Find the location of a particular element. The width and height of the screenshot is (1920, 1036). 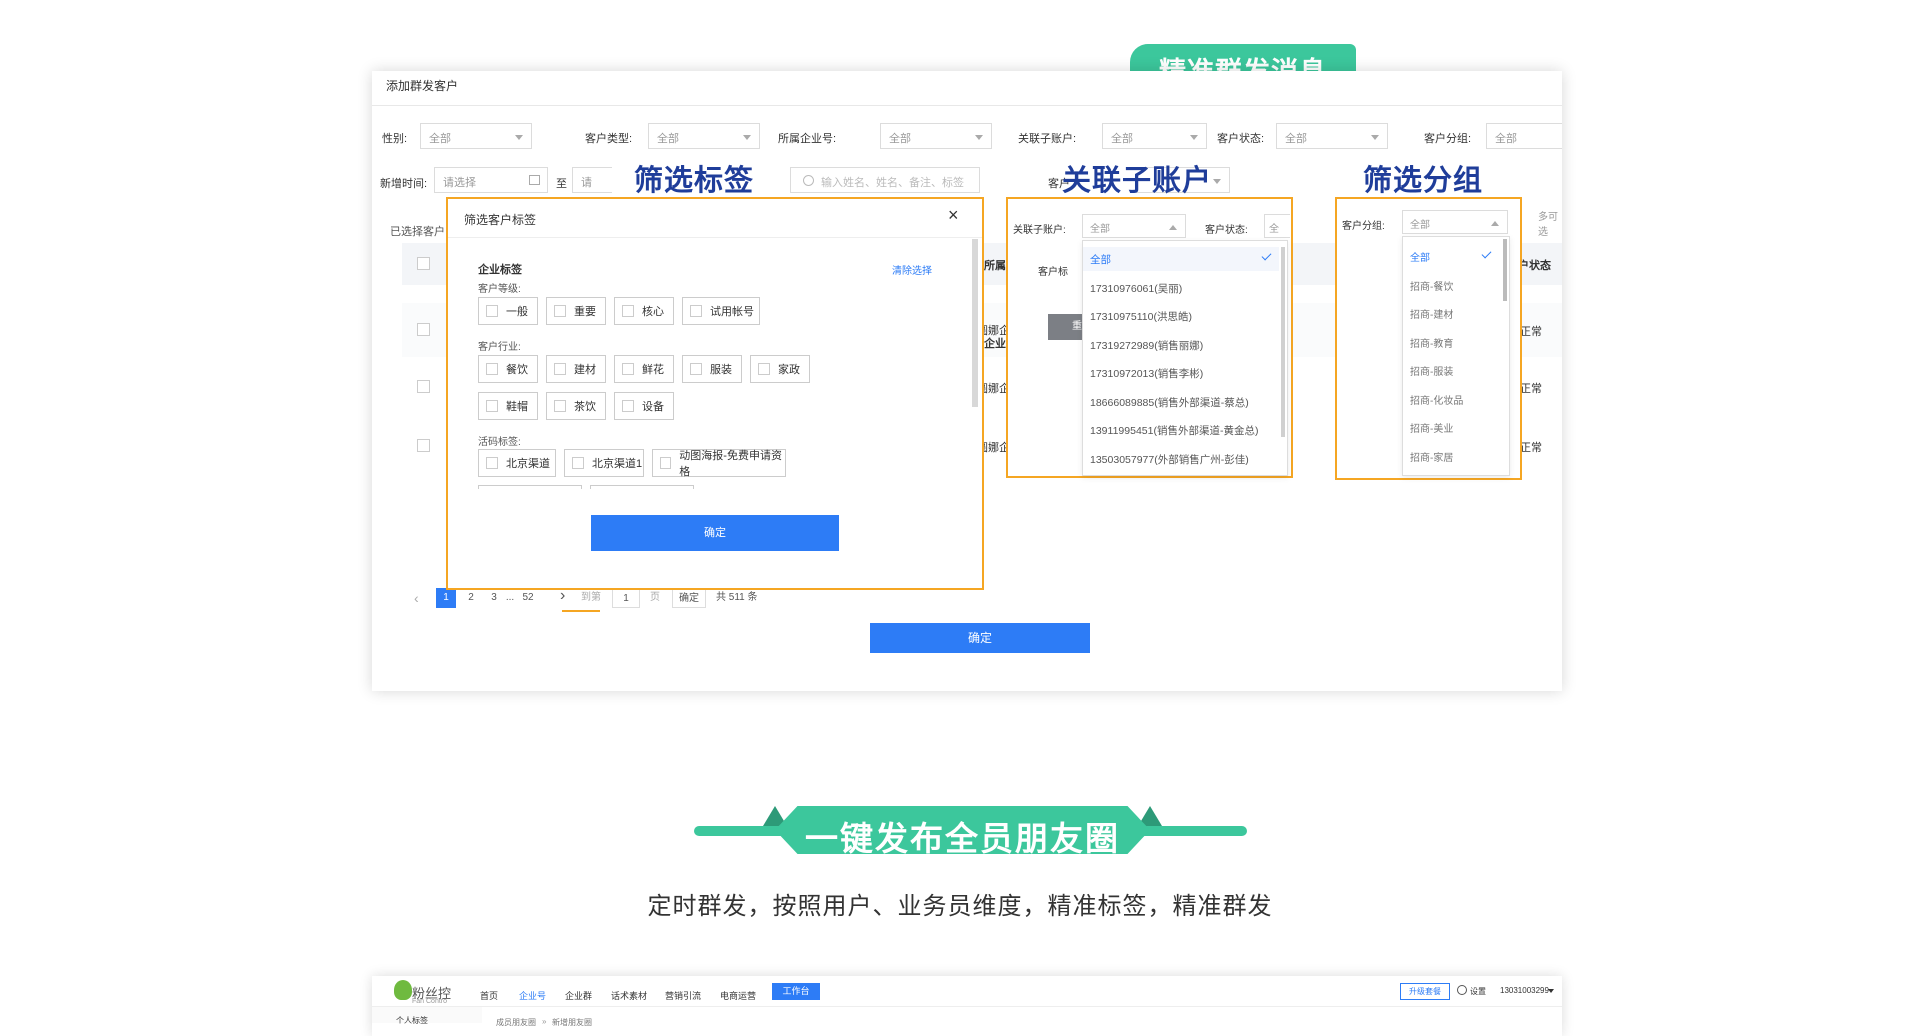

page-2: 2 is located at coordinates (471, 598).